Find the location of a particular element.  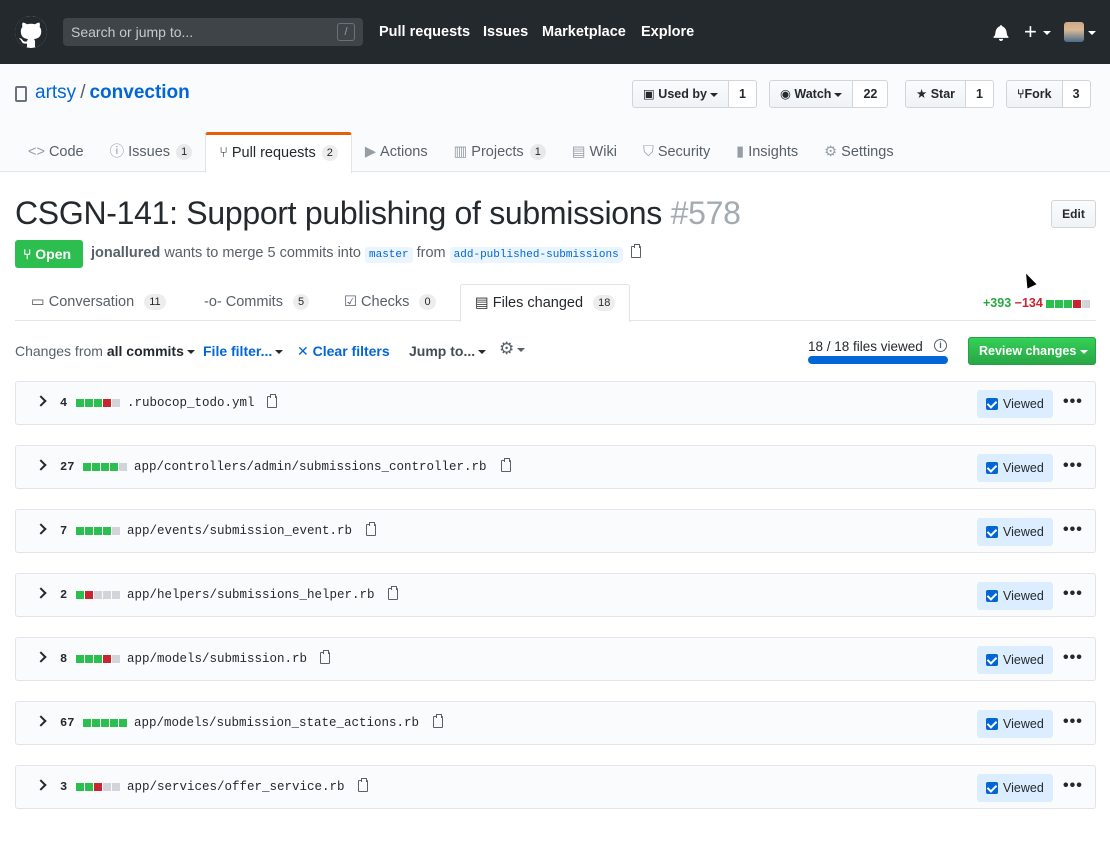

info-icon: i is located at coordinates (940, 345).